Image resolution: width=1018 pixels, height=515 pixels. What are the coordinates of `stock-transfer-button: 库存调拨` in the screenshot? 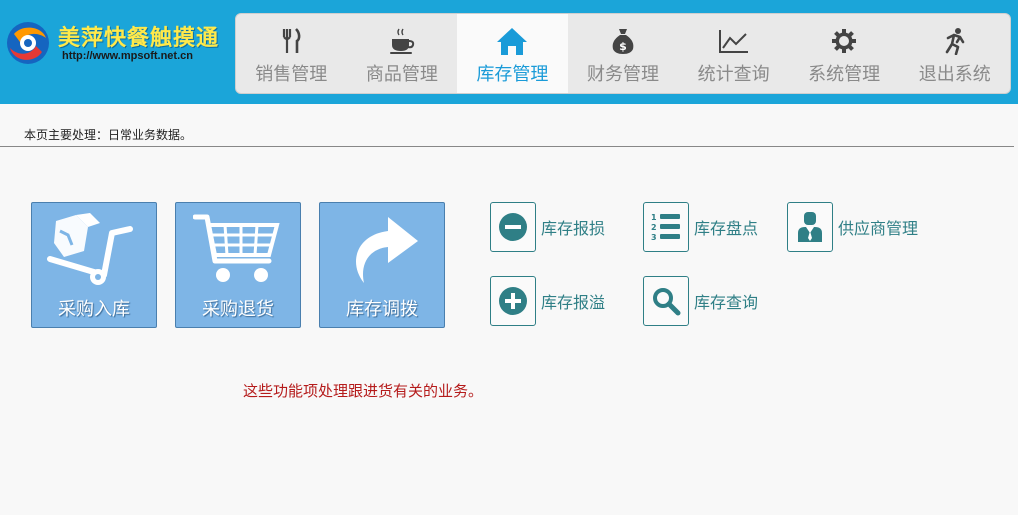 It's located at (382, 265).